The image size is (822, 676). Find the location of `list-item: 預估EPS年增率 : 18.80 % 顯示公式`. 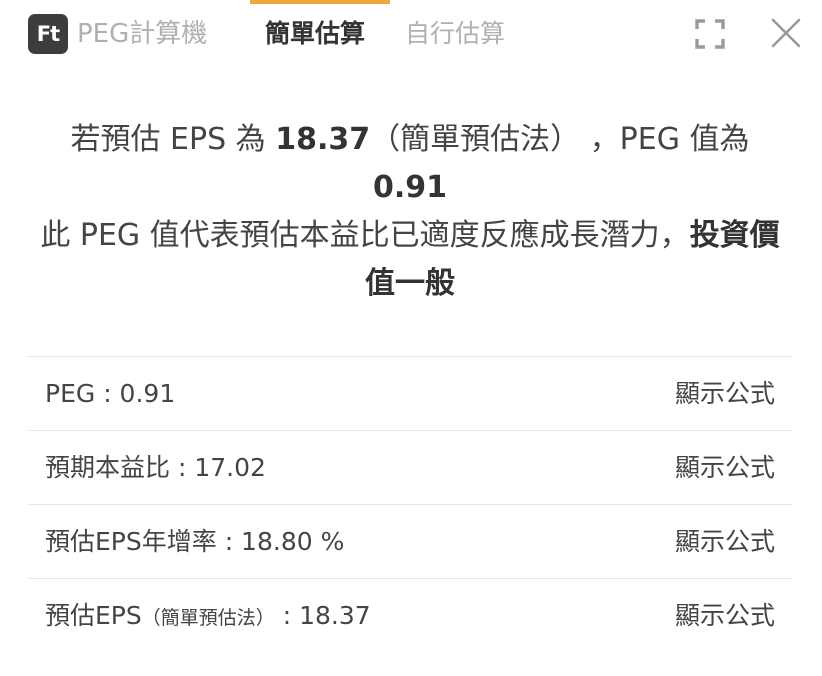

list-item: 預估EPS年增率 : 18.80 % 顯示公式 is located at coordinates (410, 541).